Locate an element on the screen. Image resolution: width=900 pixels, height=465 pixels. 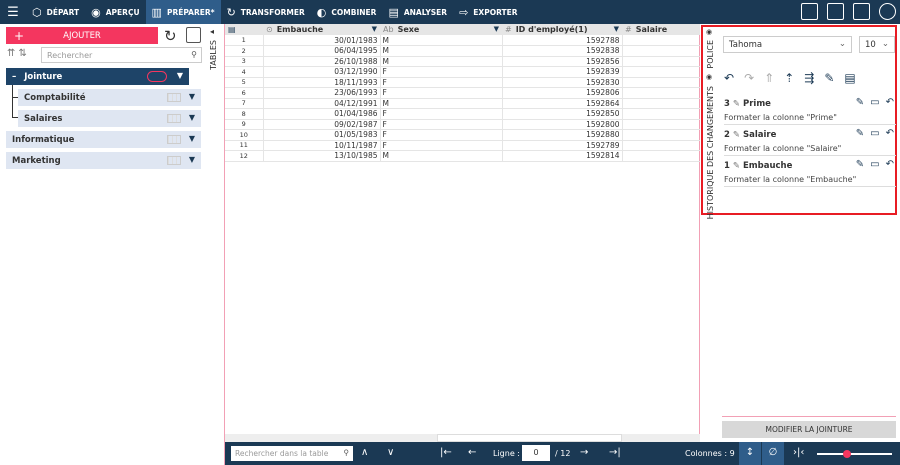
table-row: 2 06/04/1995 M 1592838 is located at coordinates (463, 51).